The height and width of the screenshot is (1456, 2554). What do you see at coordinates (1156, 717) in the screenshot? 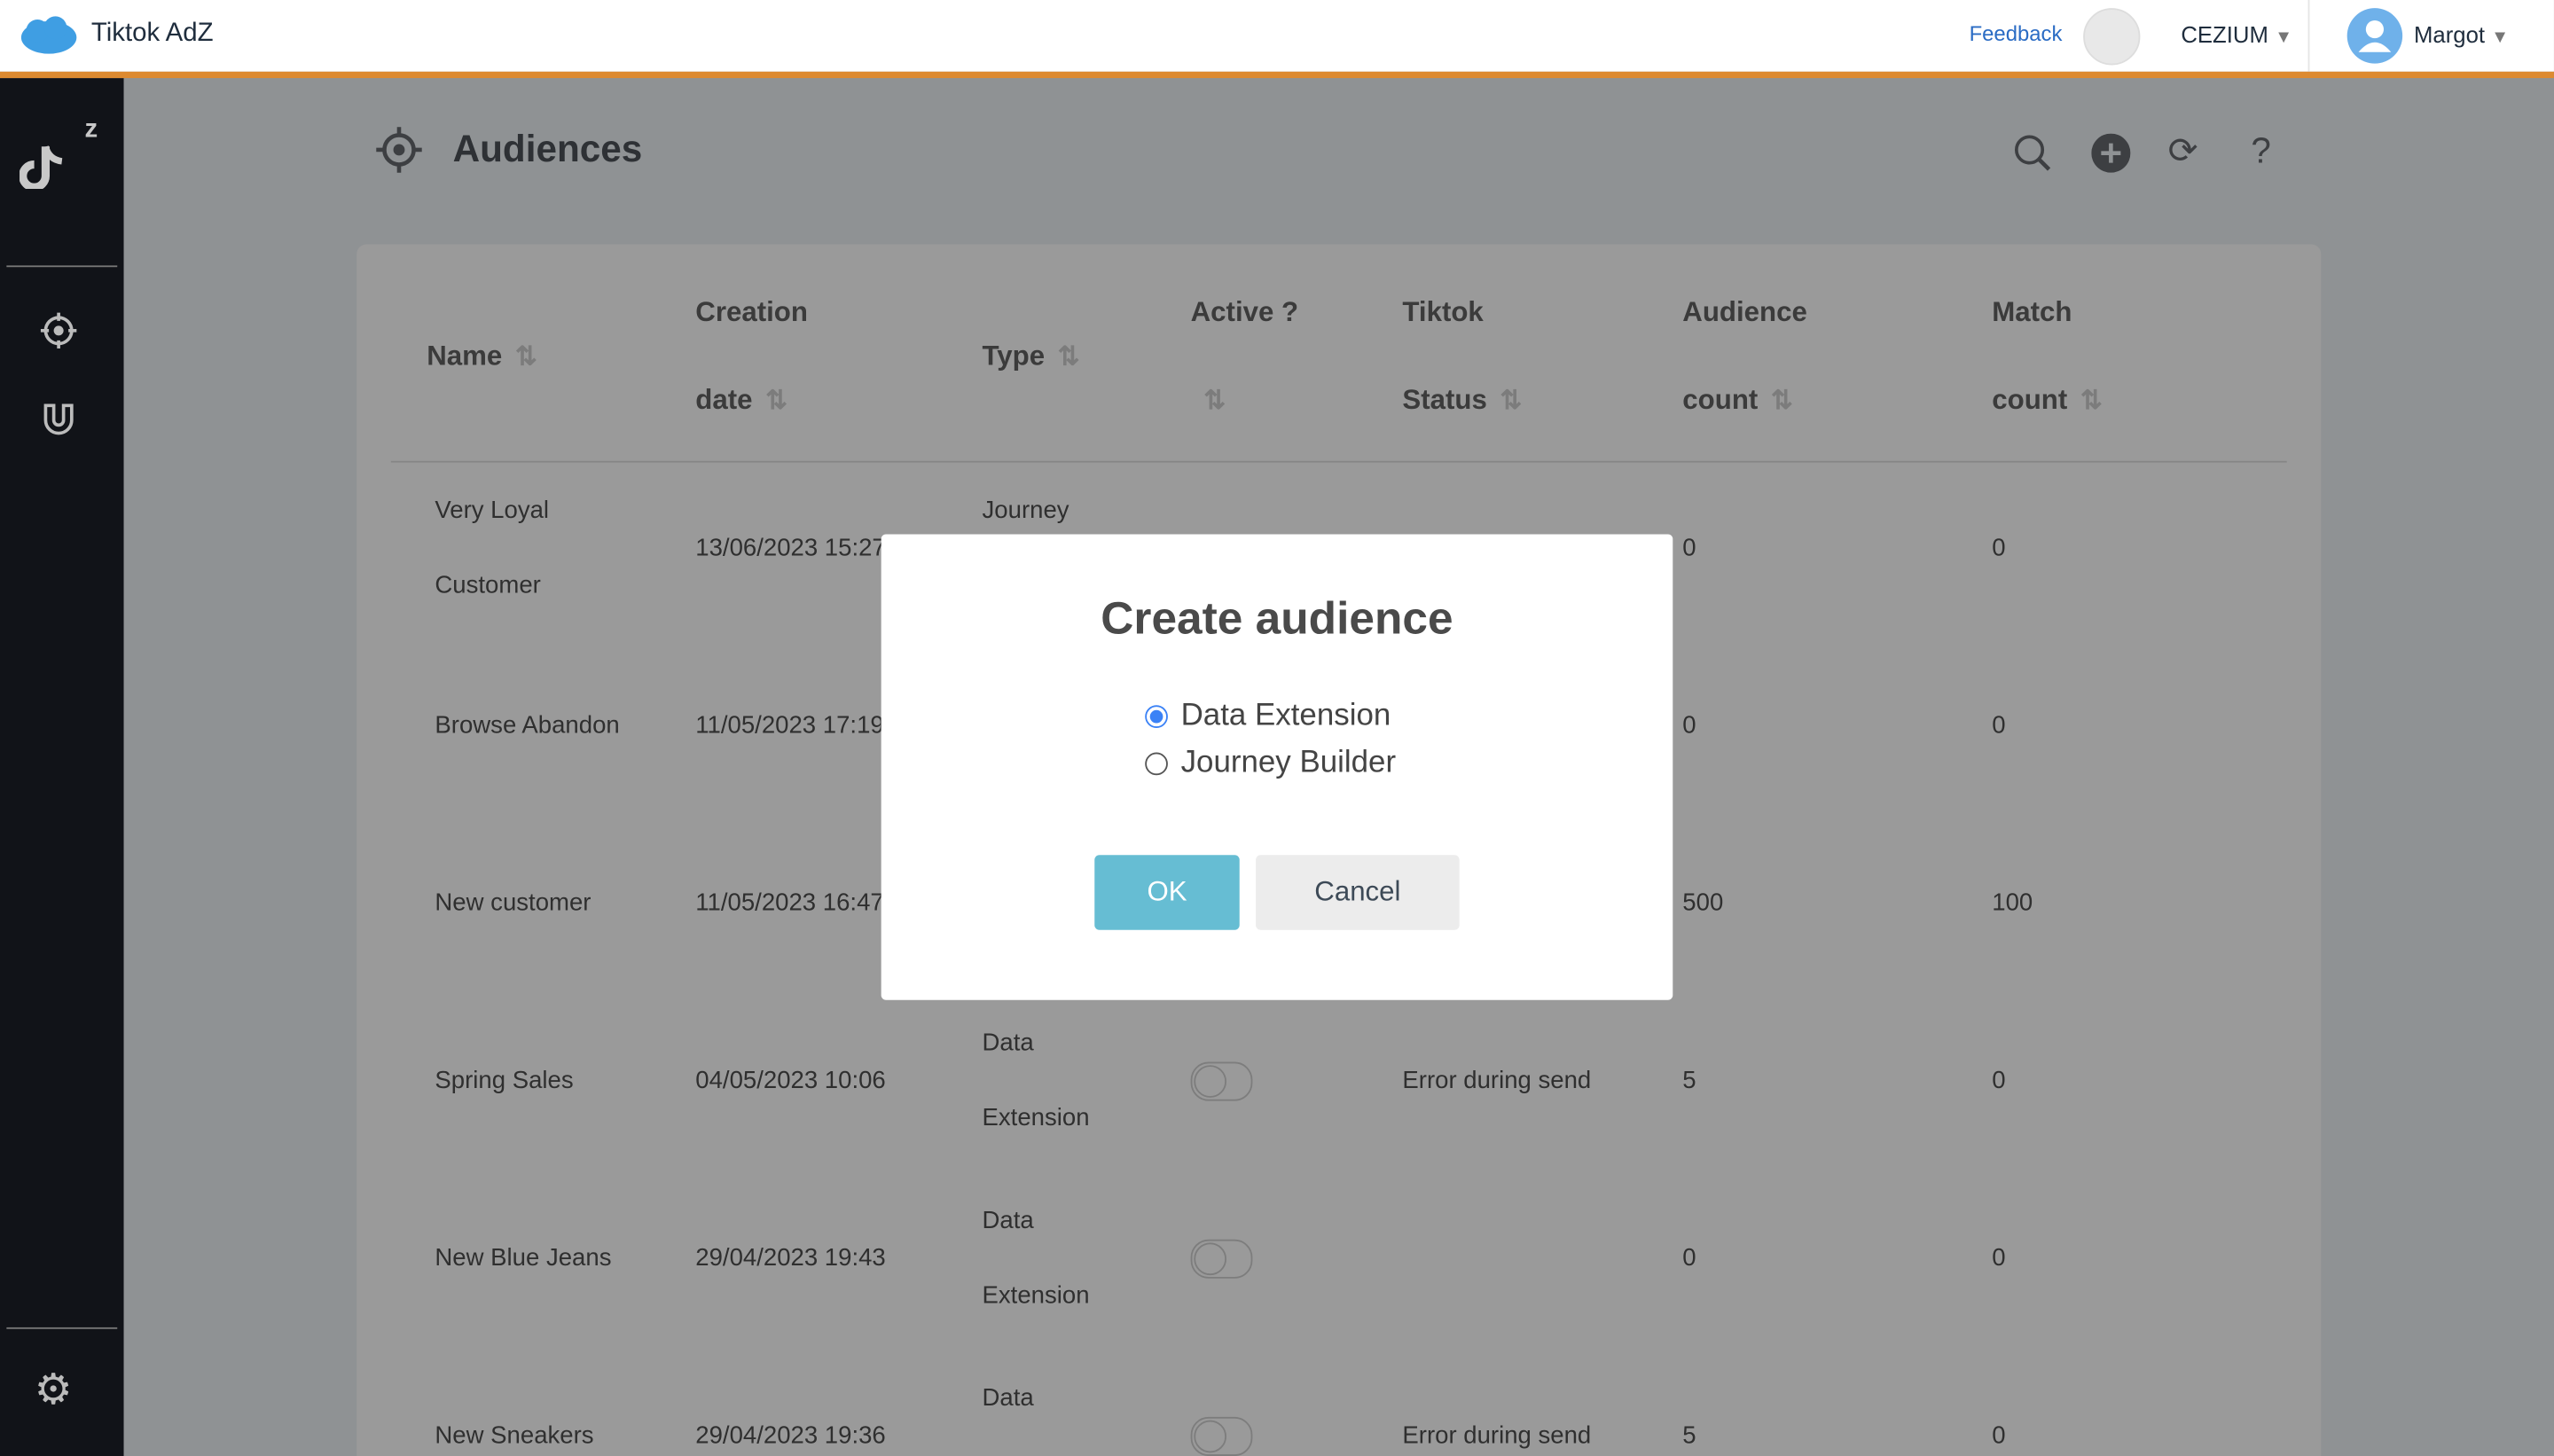
I see `radio-selected-icon` at bounding box center [1156, 717].